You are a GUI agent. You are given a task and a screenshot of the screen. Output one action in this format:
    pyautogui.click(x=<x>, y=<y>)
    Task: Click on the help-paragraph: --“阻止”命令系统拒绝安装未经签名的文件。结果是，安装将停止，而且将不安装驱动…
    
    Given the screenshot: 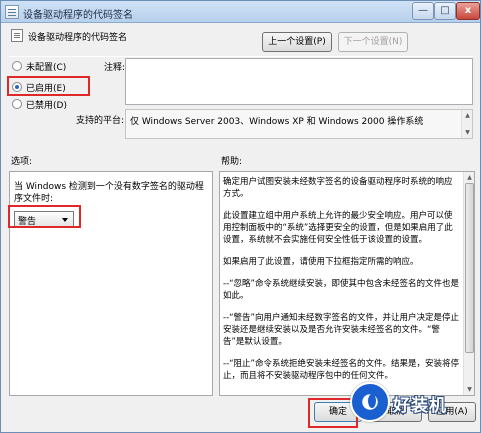 What is the action you would take?
    pyautogui.click(x=341, y=370)
    